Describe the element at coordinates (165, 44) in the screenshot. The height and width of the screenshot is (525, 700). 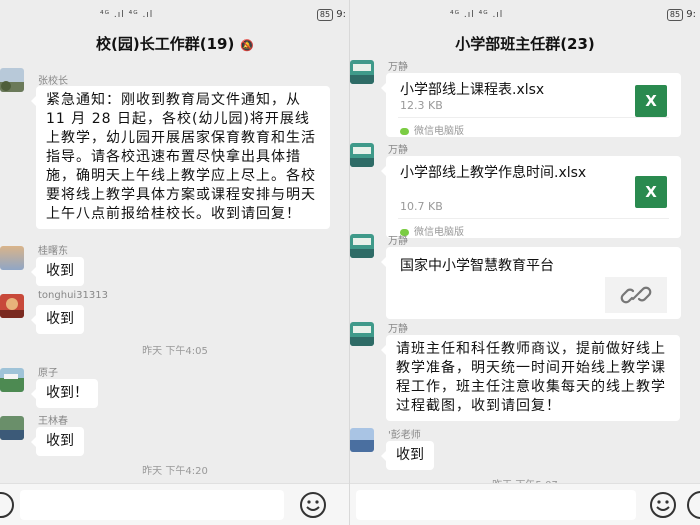
I see `chat-title: 校(园)长工作群(19)` at that location.